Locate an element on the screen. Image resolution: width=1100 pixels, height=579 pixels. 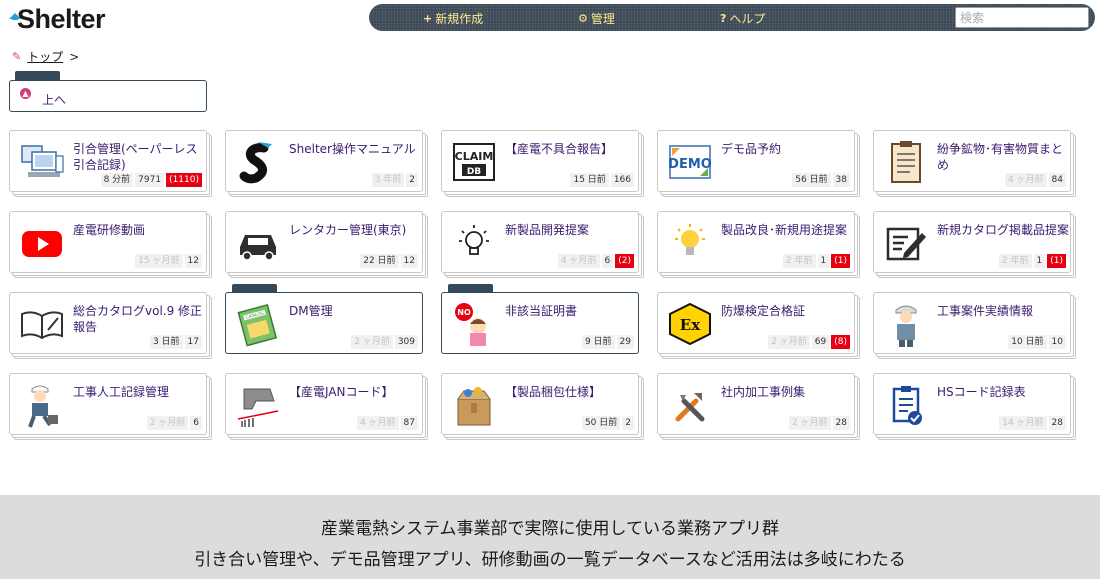
app-card: HSコード記録表 14 ヶ月前 28 is located at coordinates (974, 406).